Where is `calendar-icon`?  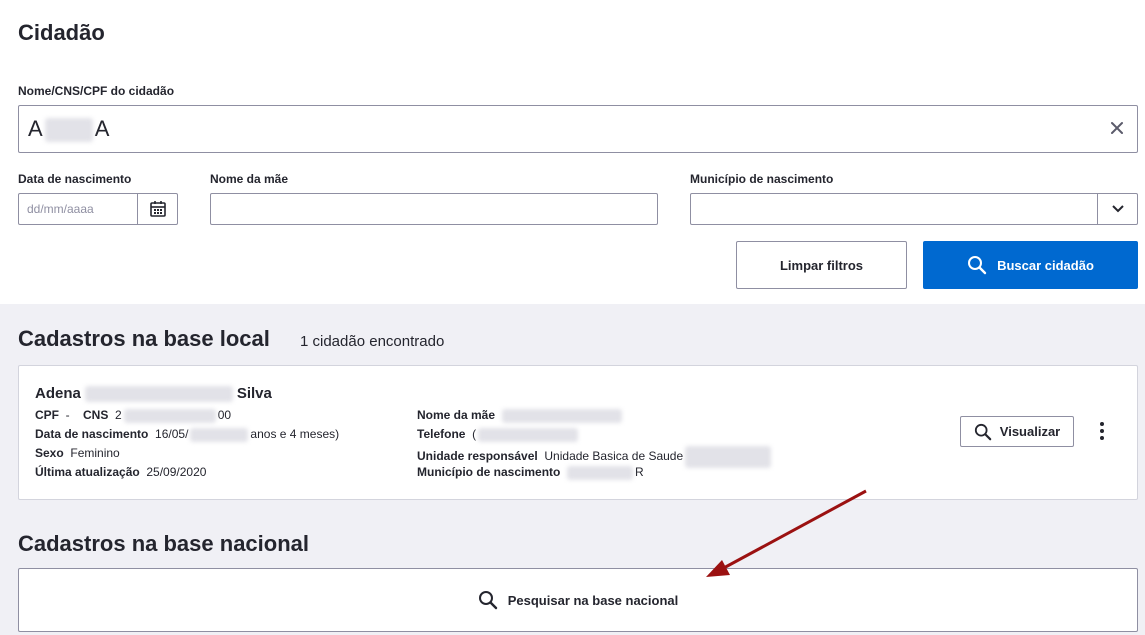 calendar-icon is located at coordinates (157, 209).